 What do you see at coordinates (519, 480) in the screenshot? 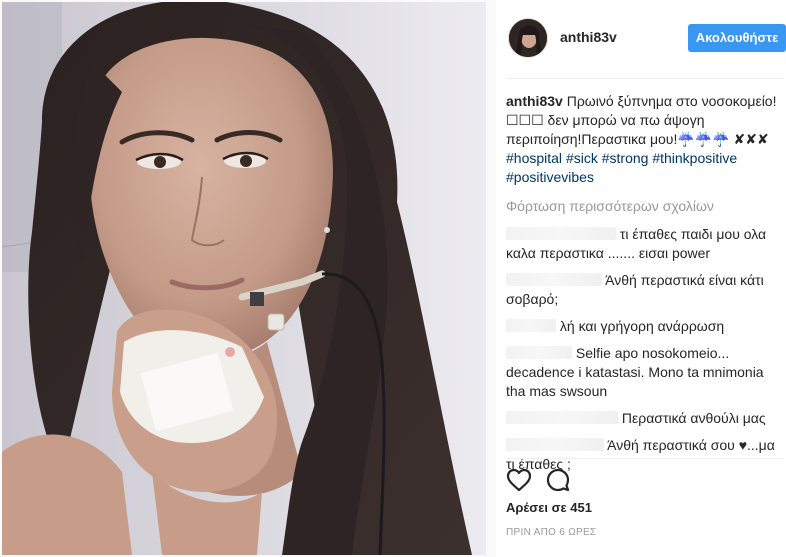
I see `heart-outline-icon` at bounding box center [519, 480].